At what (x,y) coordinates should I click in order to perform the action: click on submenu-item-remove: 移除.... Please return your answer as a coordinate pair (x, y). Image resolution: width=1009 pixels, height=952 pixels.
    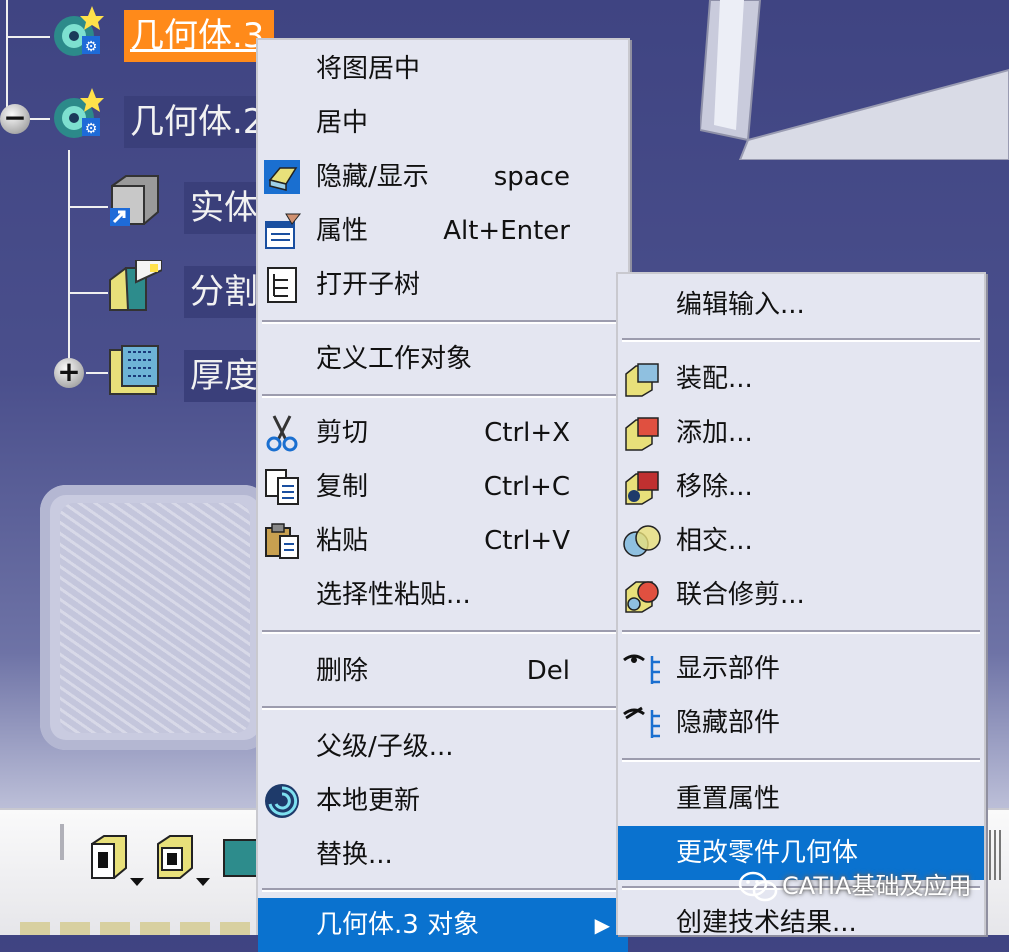
    Looking at the image, I should click on (801, 487).